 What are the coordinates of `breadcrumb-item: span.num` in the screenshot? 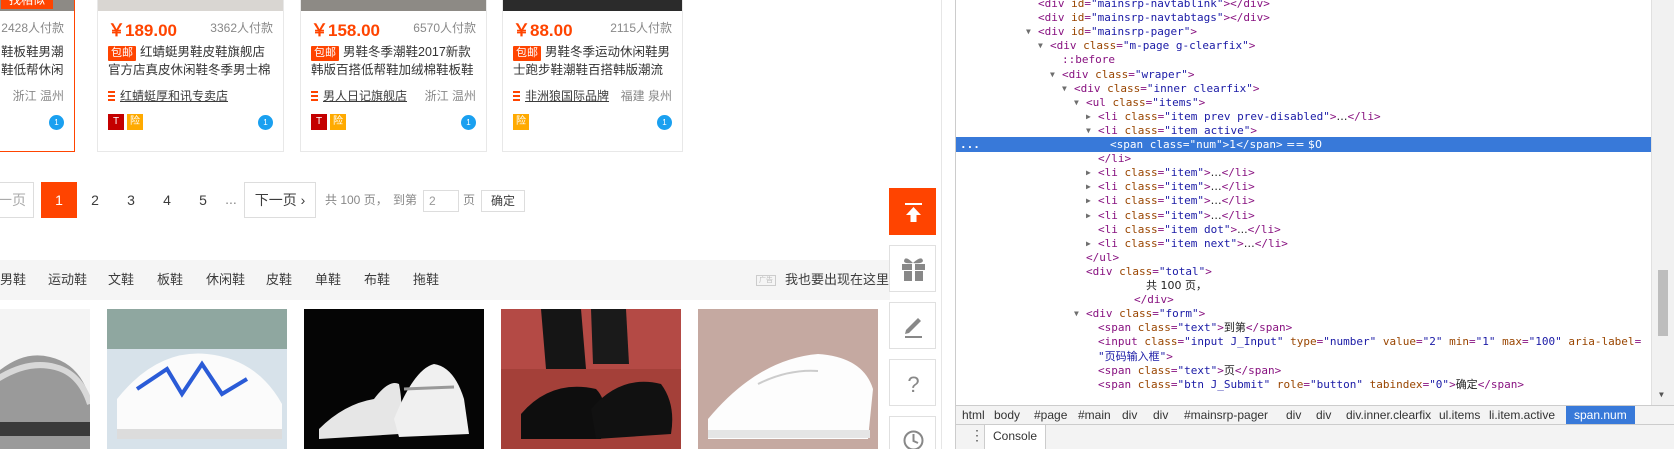 It's located at (1600, 415).